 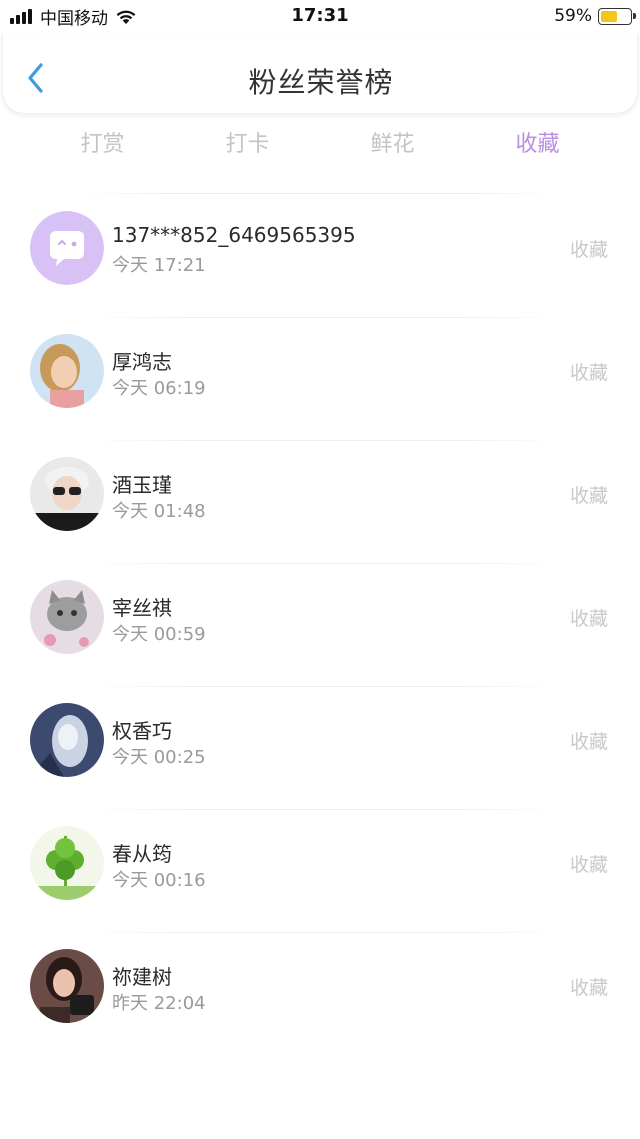 I want to click on tab-bar: 打赏 打卡 鲜花 收藏, so click(x=320, y=146).